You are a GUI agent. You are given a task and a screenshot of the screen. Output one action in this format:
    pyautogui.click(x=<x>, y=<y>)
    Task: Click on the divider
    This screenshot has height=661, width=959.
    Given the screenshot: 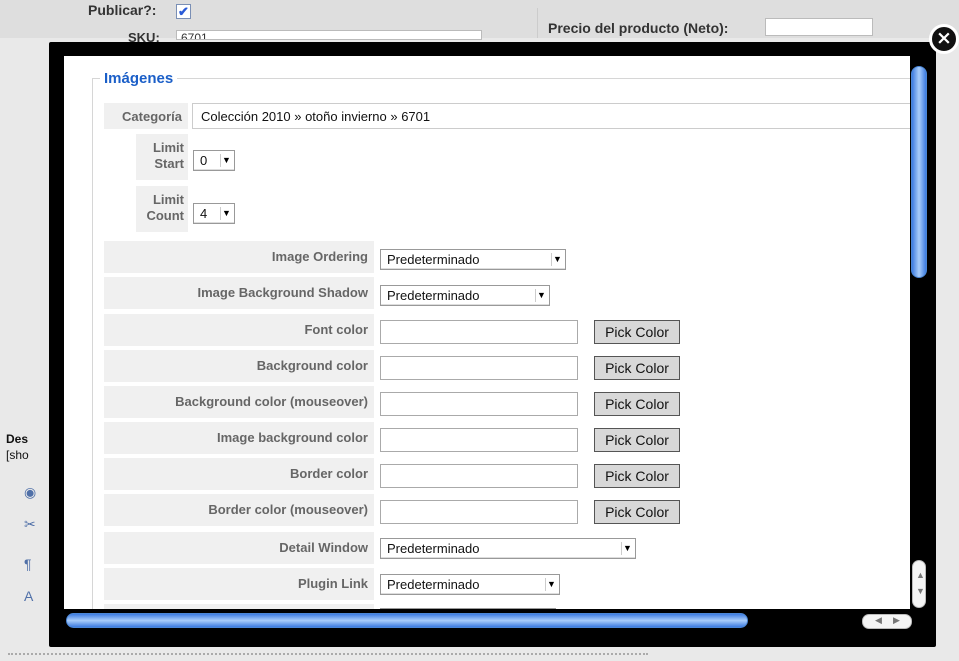 What is the action you would take?
    pyautogui.click(x=328, y=654)
    